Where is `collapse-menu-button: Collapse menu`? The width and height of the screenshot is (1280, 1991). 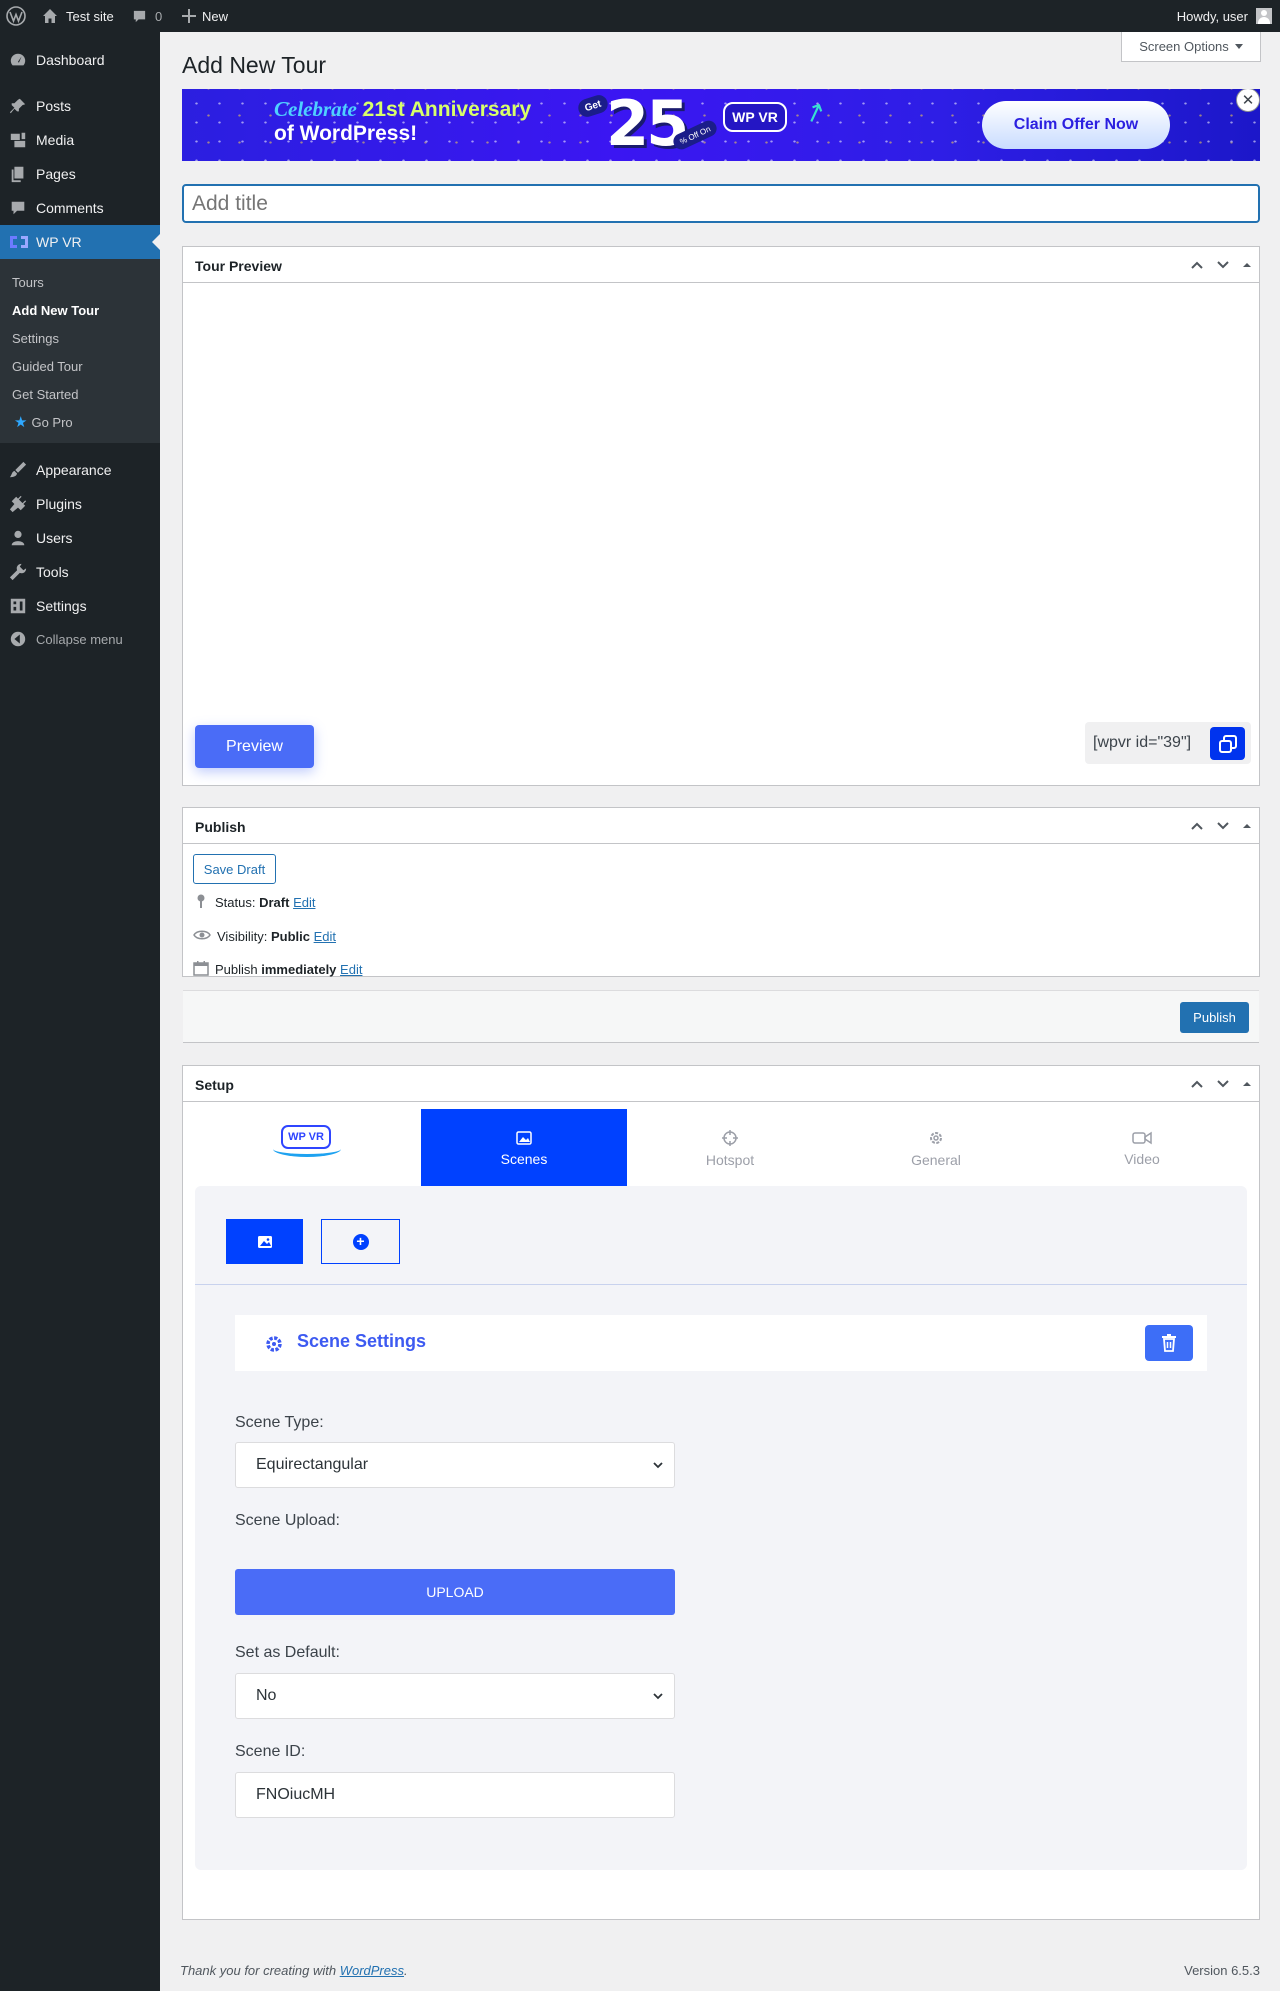
collapse-menu-button: Collapse menu is located at coordinates (80, 639).